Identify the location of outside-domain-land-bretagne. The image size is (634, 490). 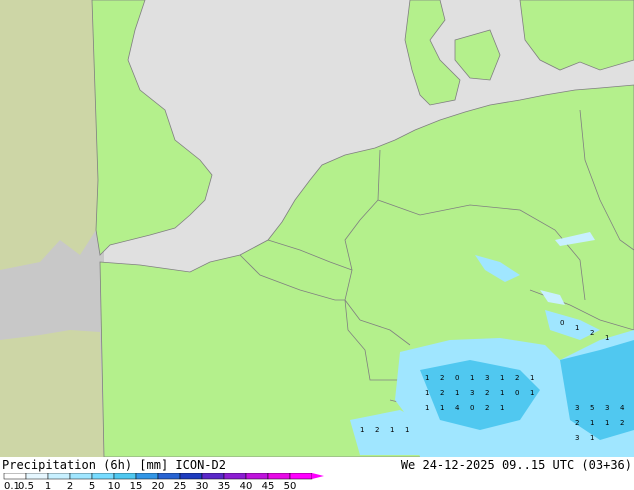
(52, 393).